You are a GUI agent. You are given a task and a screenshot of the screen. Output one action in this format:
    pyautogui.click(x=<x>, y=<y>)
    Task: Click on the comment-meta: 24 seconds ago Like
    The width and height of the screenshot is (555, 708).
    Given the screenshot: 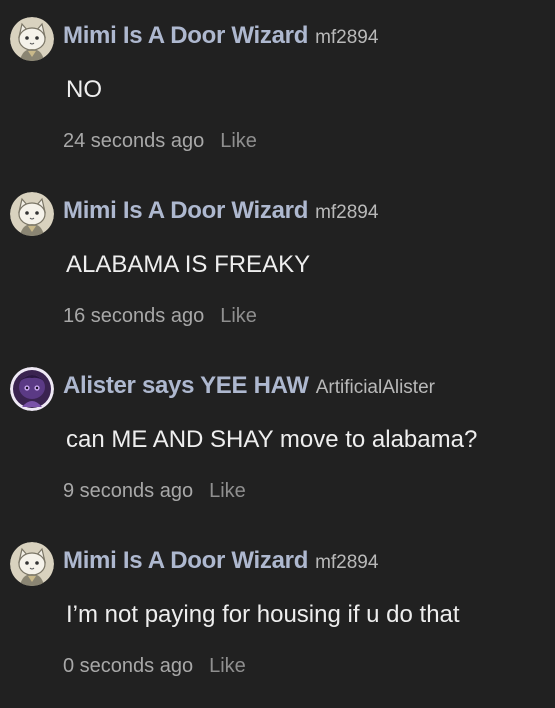 What is the action you would take?
    pyautogui.click(x=160, y=141)
    